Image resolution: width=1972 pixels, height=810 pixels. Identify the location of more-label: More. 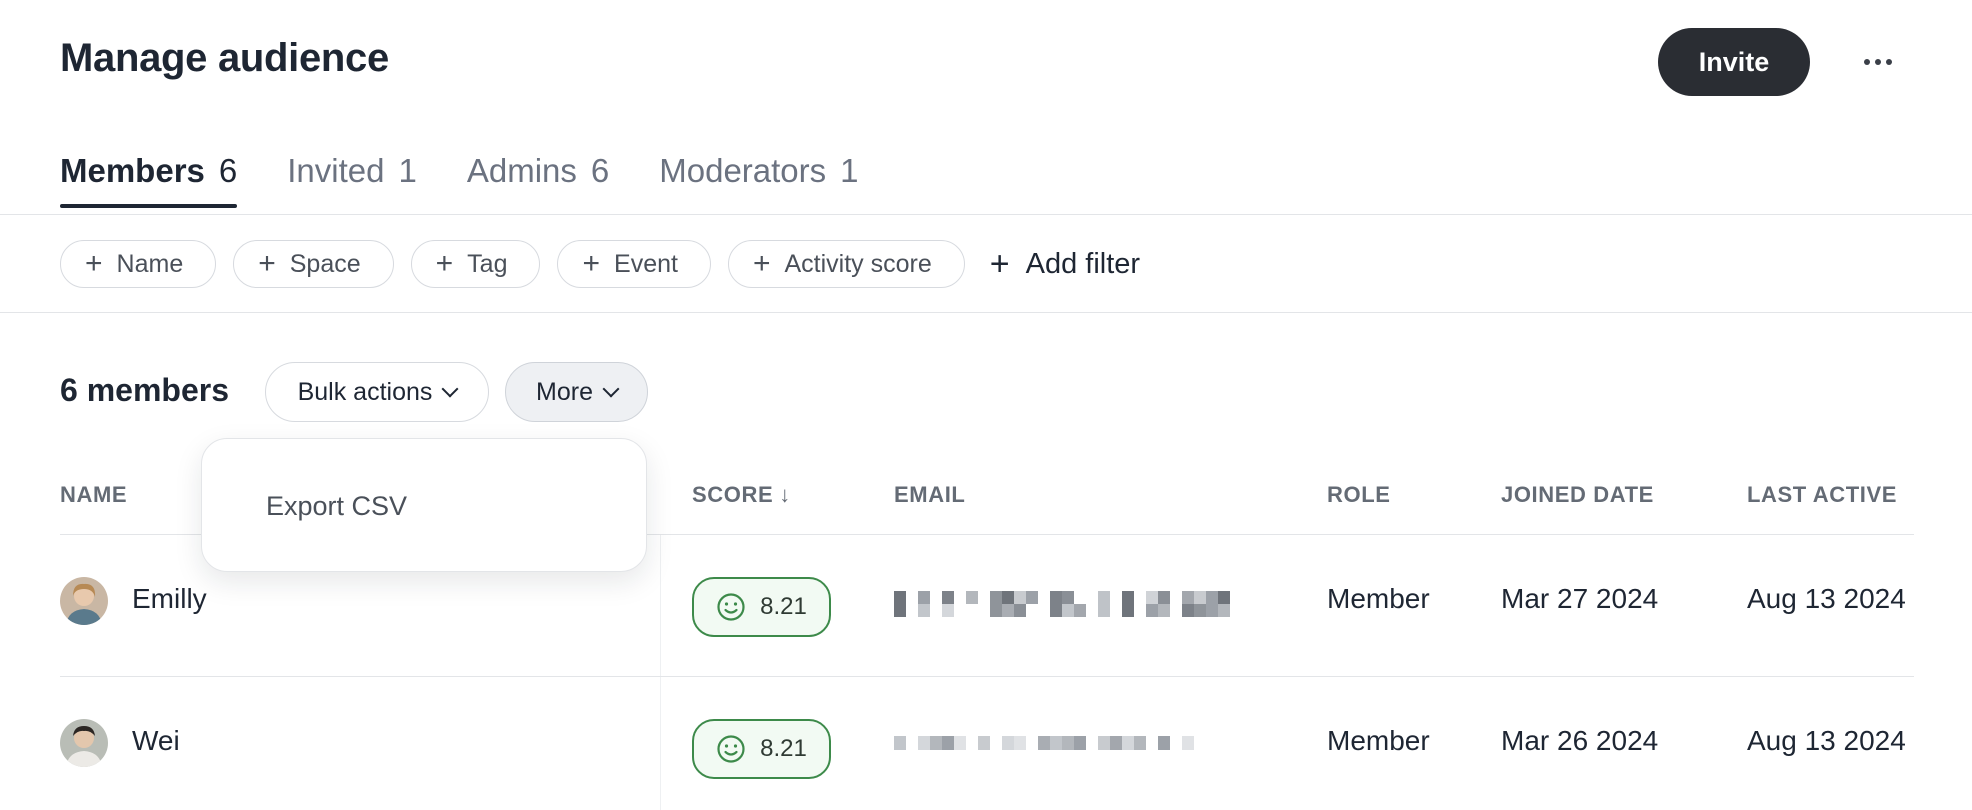
(564, 391).